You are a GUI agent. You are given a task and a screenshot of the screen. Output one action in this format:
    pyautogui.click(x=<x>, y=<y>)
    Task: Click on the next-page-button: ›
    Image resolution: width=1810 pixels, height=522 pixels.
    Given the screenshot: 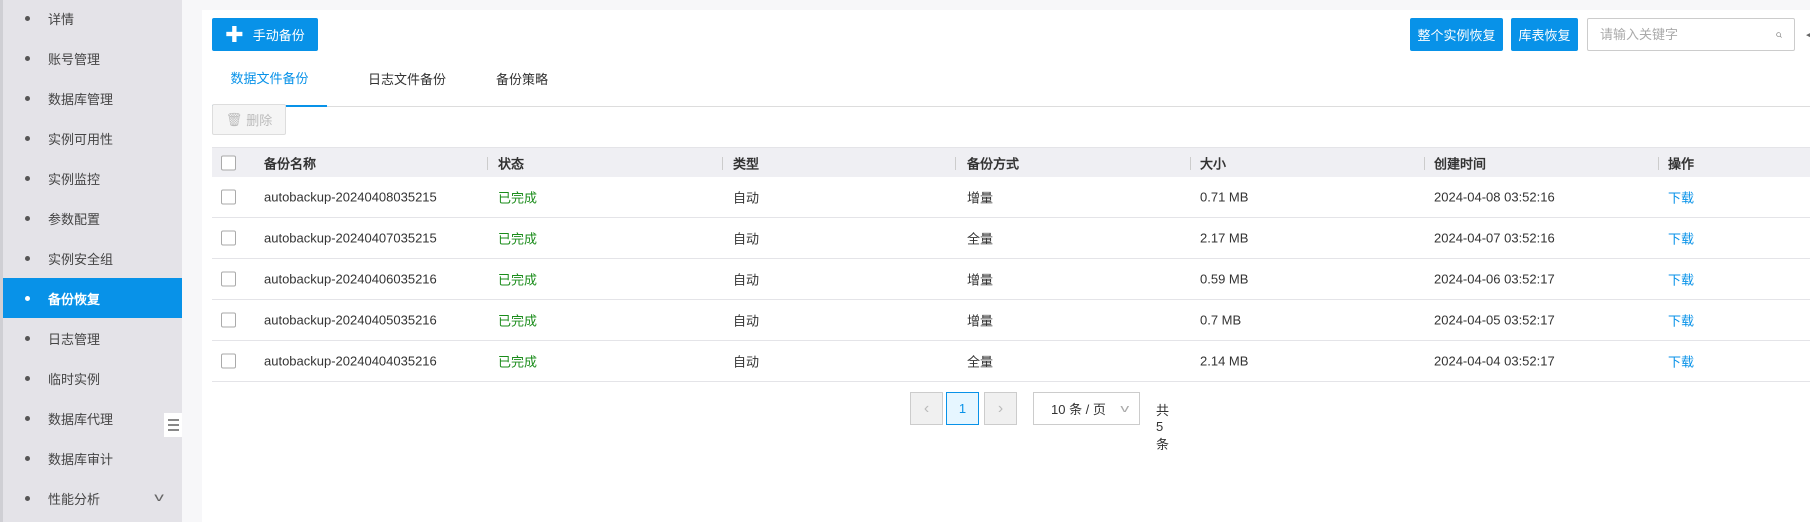 What is the action you would take?
    pyautogui.click(x=1000, y=408)
    